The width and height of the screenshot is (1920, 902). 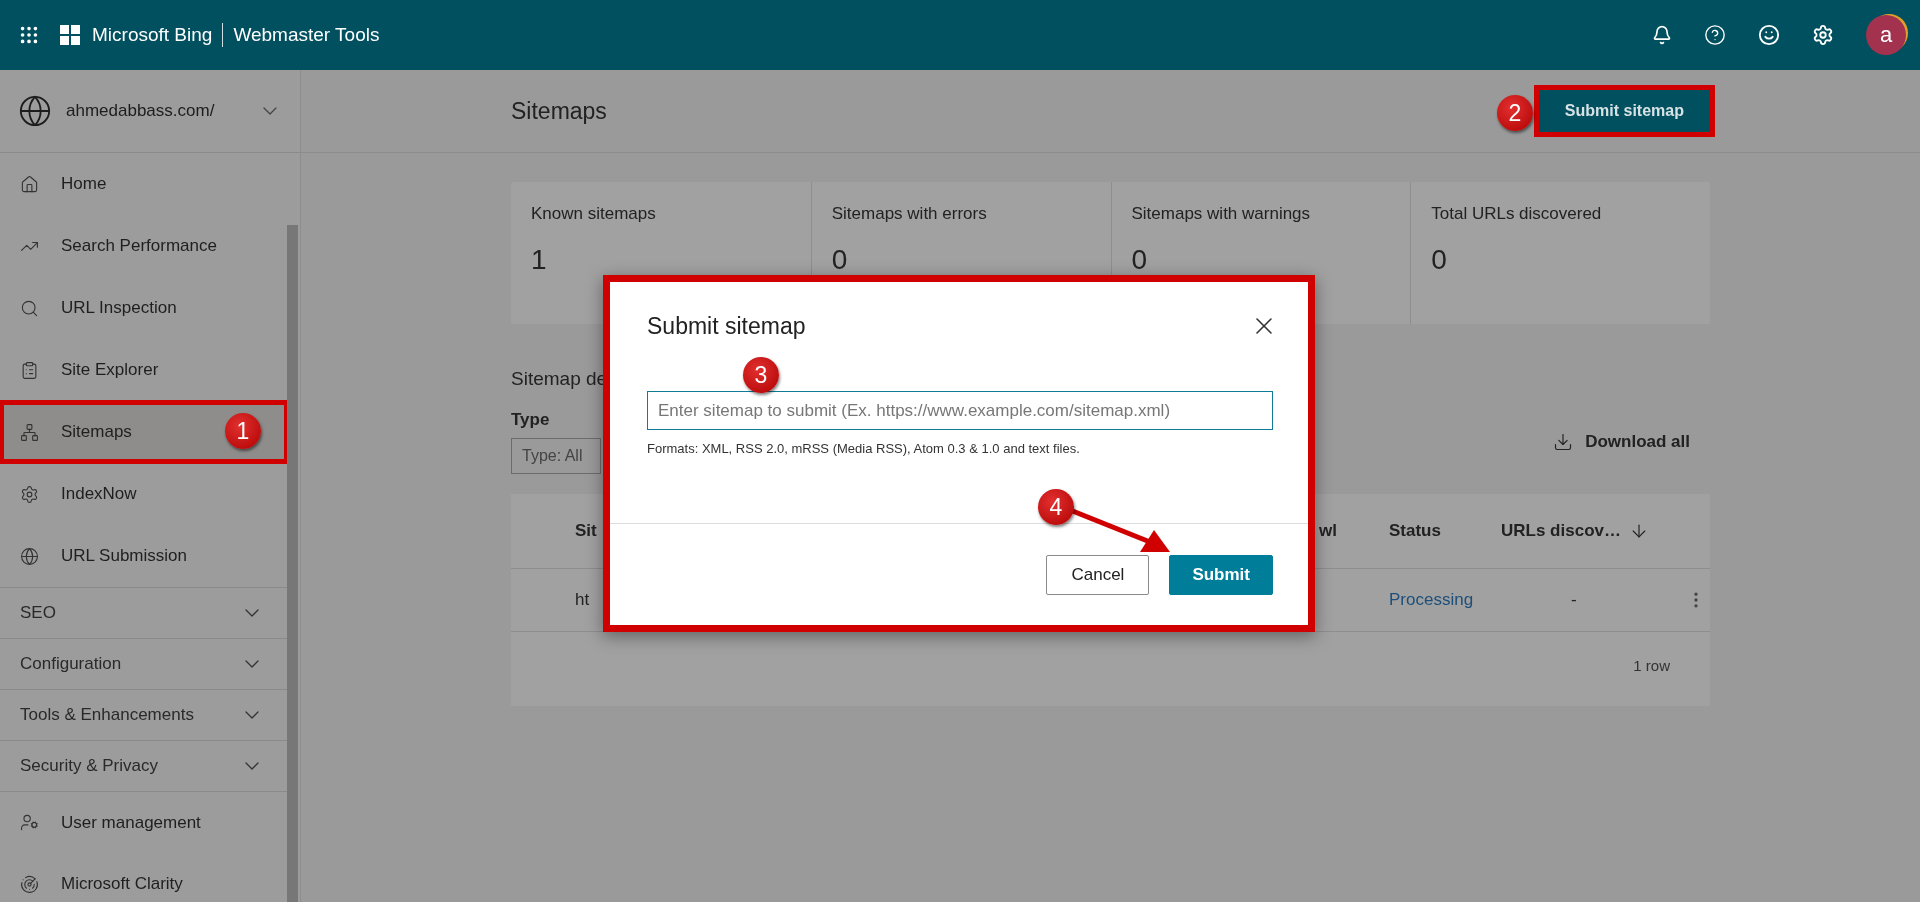 I want to click on home-icon, so click(x=29, y=184).